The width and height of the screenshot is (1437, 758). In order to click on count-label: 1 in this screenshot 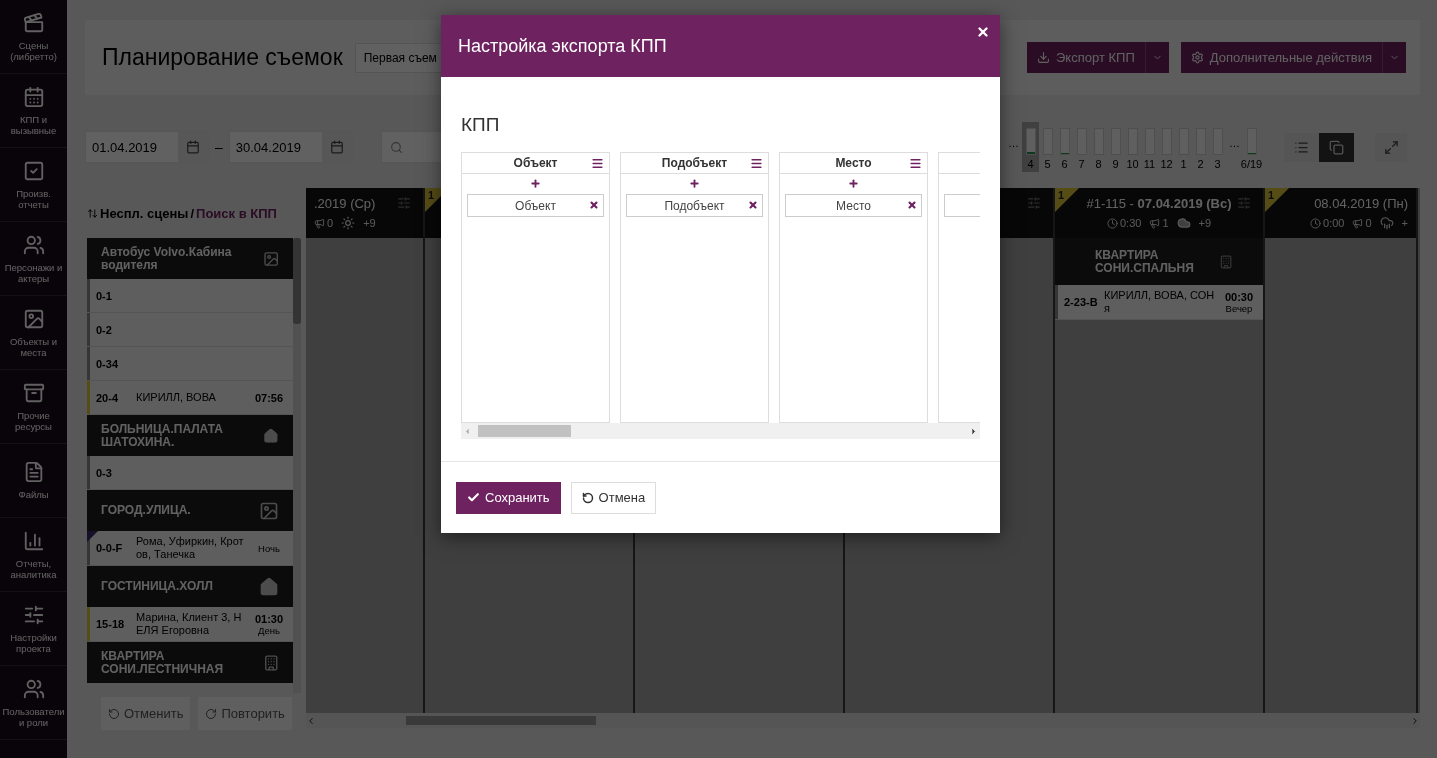, I will do `click(431, 195)`.